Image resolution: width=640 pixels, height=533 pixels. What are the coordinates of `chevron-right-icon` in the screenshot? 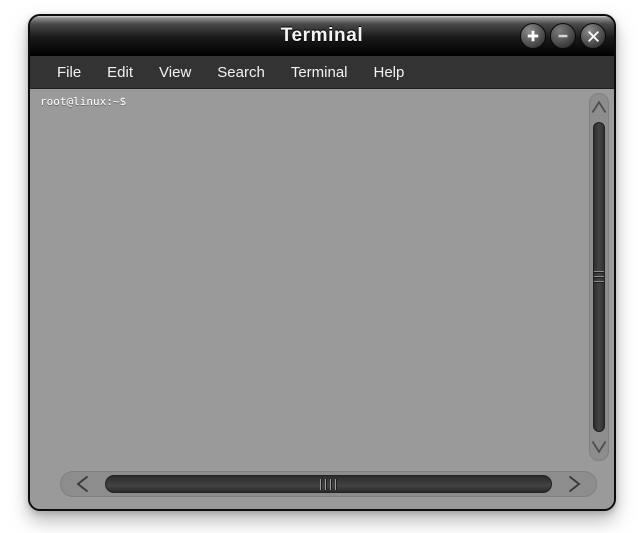 It's located at (574, 484).